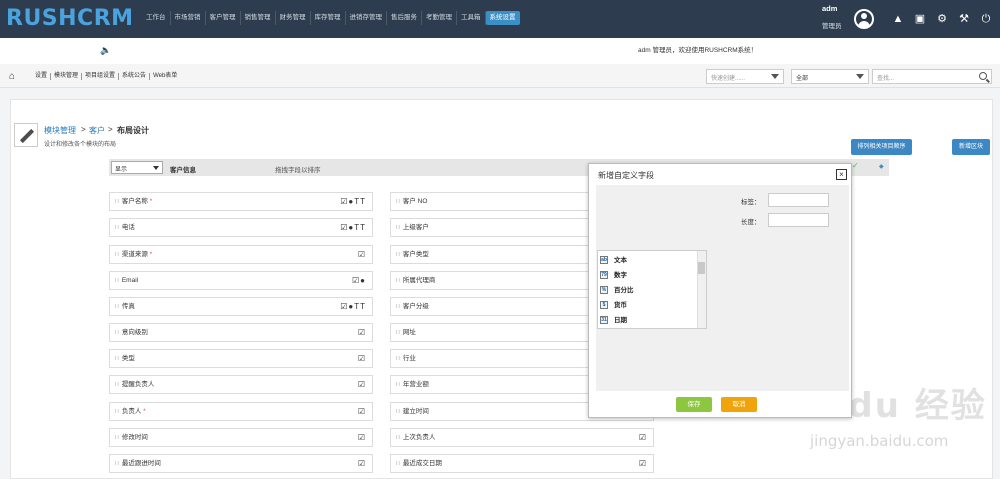 The image size is (1000, 479). Describe the element at coordinates (241, 306) in the screenshot. I see `field-row: ∷ 传真 ☑●TT` at that location.